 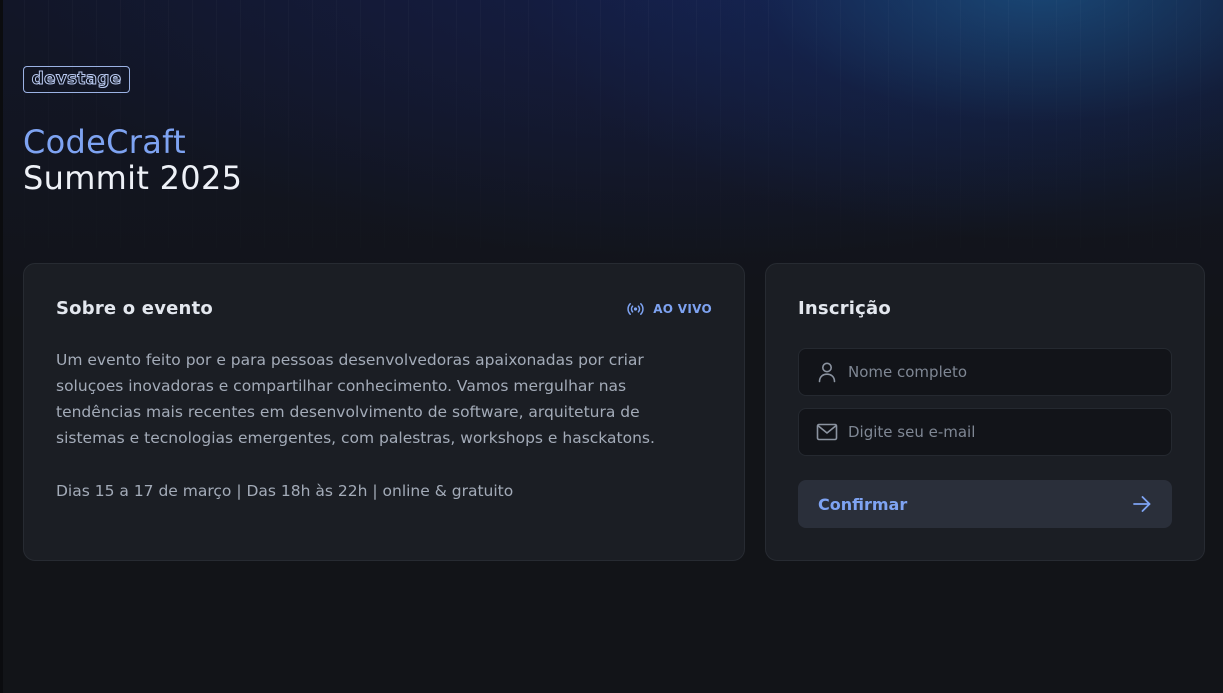 I want to click on mail-icon, so click(x=827, y=432).